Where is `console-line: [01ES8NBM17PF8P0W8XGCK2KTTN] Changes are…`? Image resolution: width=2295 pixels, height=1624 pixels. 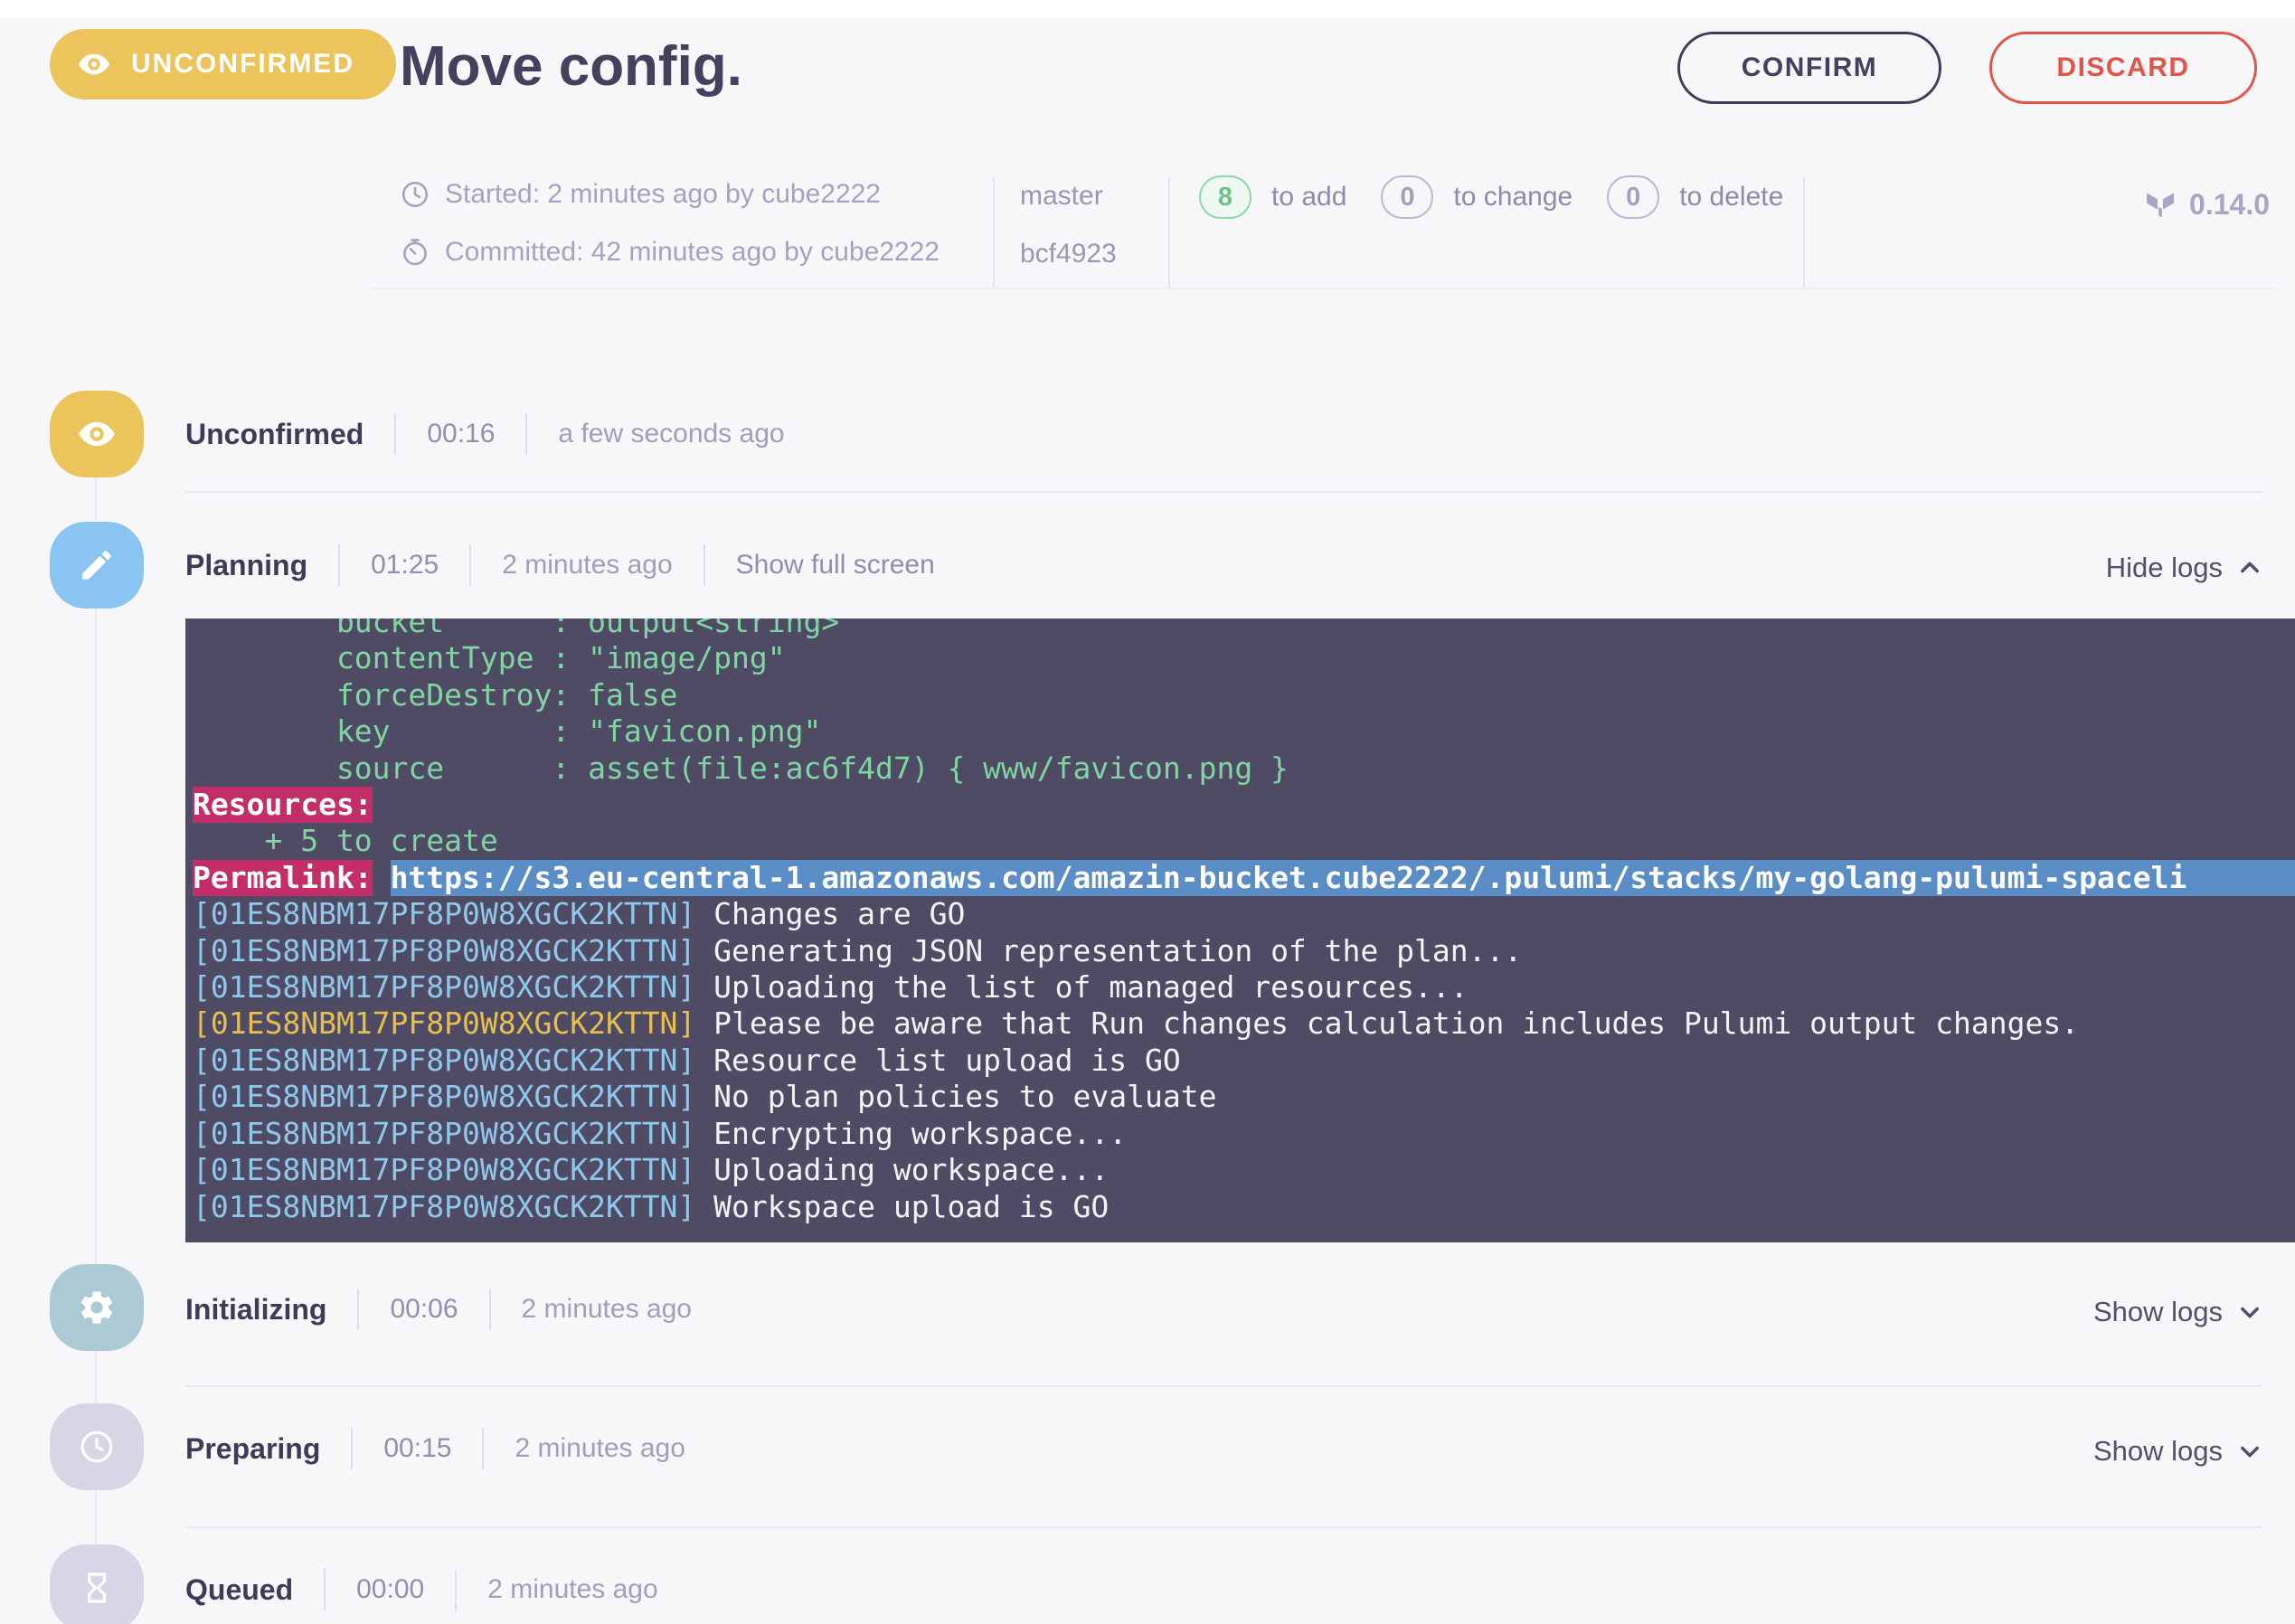 console-line: [01ES8NBM17PF8P0W8XGCK2KTTN] Changes are… is located at coordinates (1244, 914).